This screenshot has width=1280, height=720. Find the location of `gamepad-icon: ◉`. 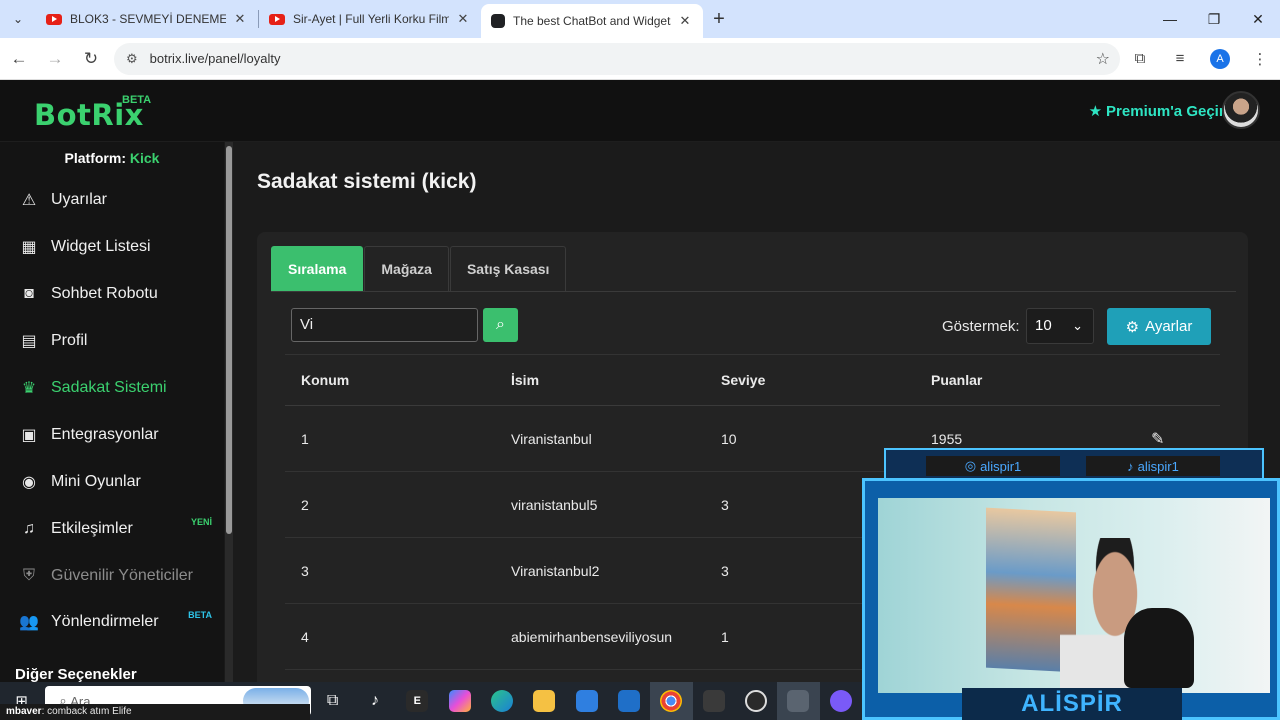

gamepad-icon: ◉ is located at coordinates (29, 482).